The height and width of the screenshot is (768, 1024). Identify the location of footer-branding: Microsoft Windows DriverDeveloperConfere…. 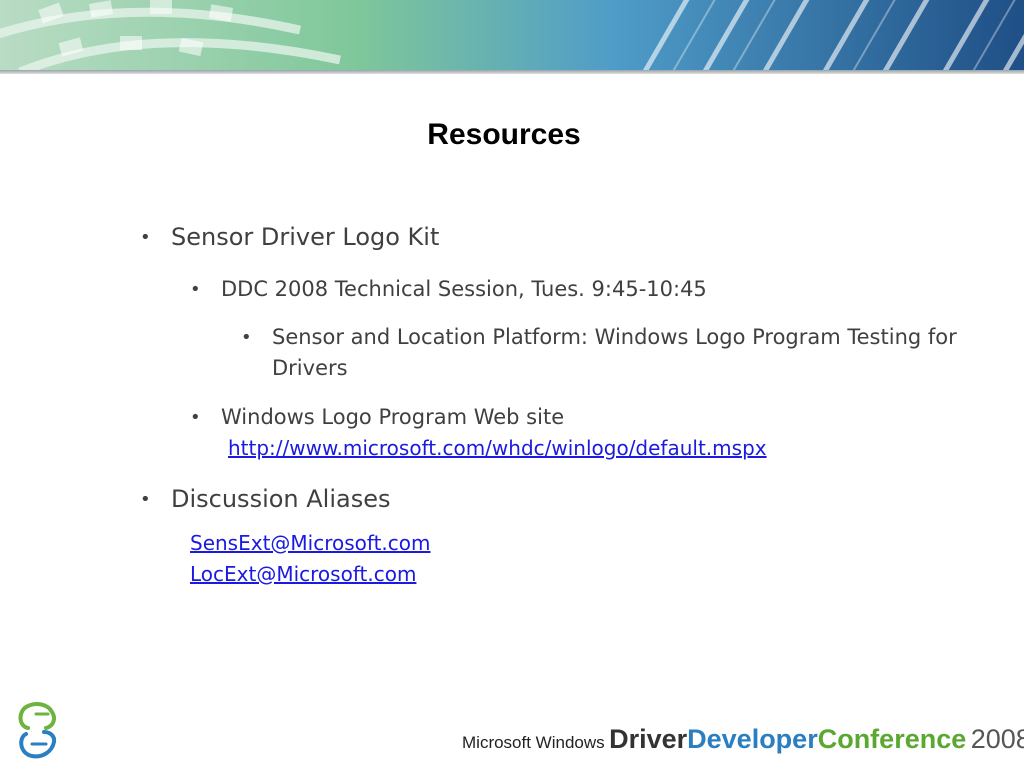
(743, 739).